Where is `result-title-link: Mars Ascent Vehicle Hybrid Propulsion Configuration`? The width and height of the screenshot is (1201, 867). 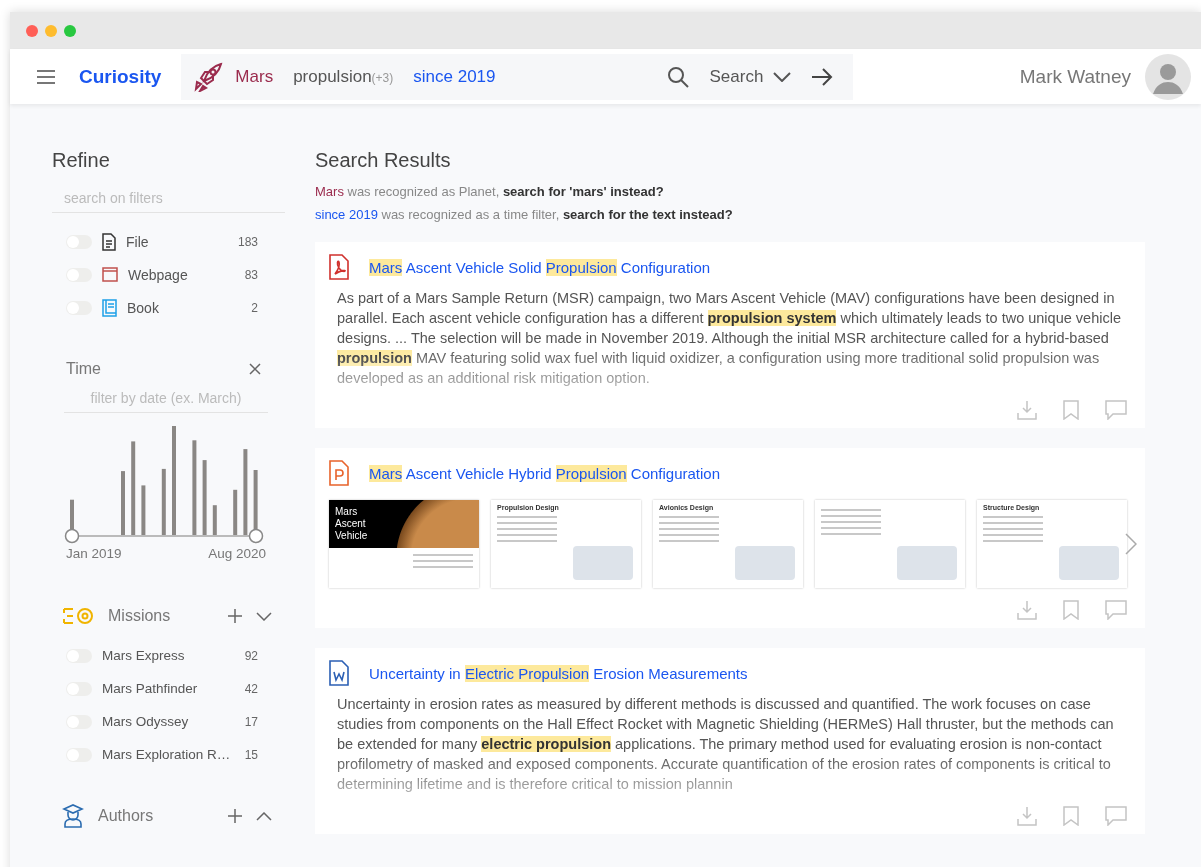 result-title-link: Mars Ascent Vehicle Hybrid Propulsion Configuration is located at coordinates (545, 473).